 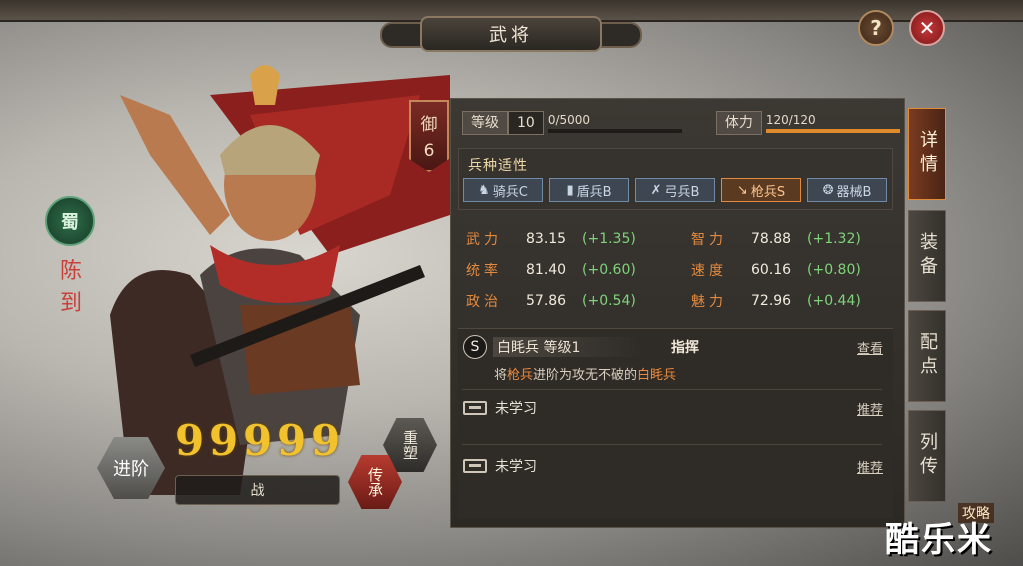 What do you see at coordinates (771, 270) in the screenshot?
I see `attr-value: 60.16` at bounding box center [771, 270].